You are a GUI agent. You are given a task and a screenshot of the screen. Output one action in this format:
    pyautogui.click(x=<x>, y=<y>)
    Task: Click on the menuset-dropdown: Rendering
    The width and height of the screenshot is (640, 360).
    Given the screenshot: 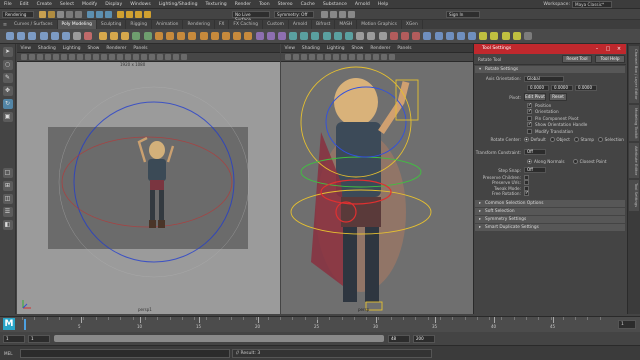 What is the action you would take?
    pyautogui.click(x=18, y=14)
    